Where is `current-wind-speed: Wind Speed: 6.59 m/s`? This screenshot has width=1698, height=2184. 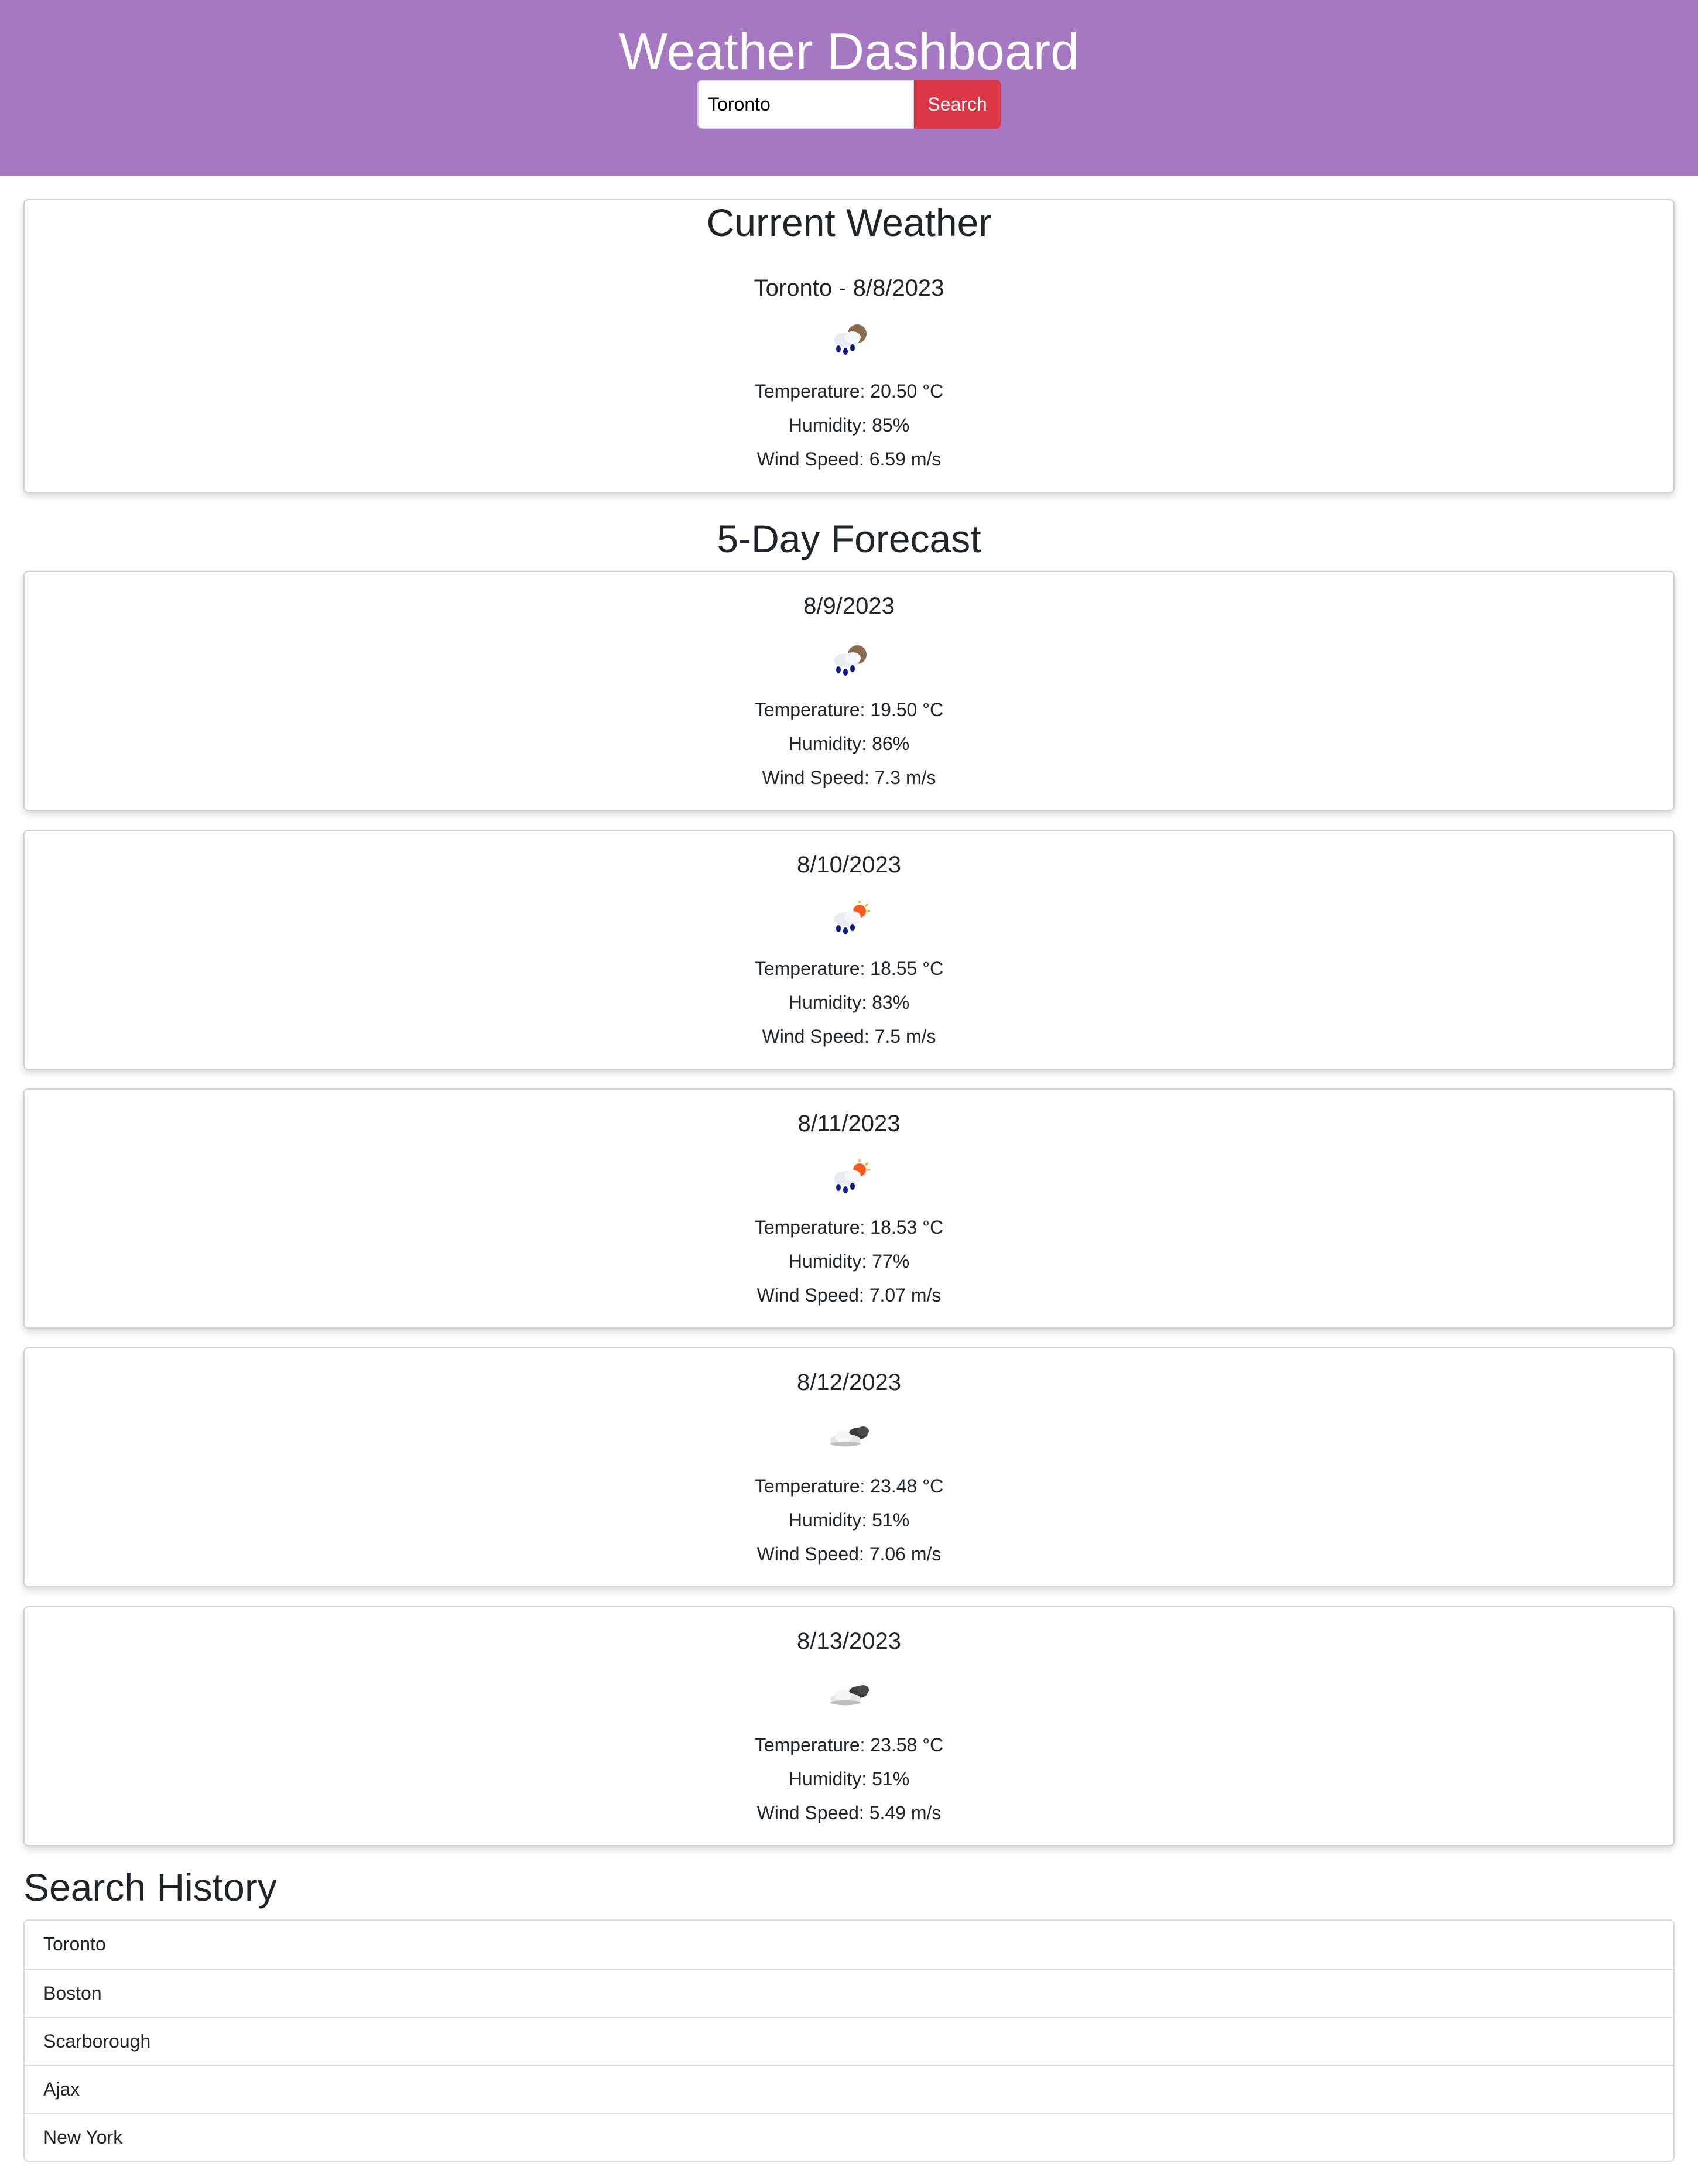
current-wind-speed: Wind Speed: 6.59 m/s is located at coordinates (849, 459).